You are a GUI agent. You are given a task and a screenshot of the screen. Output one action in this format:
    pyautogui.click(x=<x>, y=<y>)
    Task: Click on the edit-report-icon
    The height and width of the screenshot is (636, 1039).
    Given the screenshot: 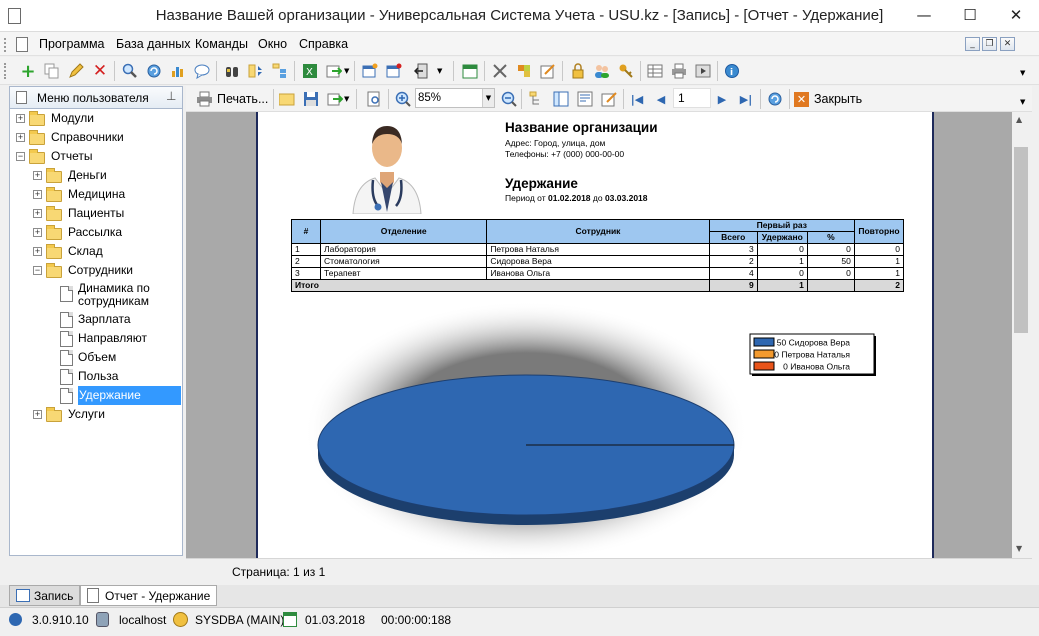 What is the action you would take?
    pyautogui.click(x=609, y=99)
    